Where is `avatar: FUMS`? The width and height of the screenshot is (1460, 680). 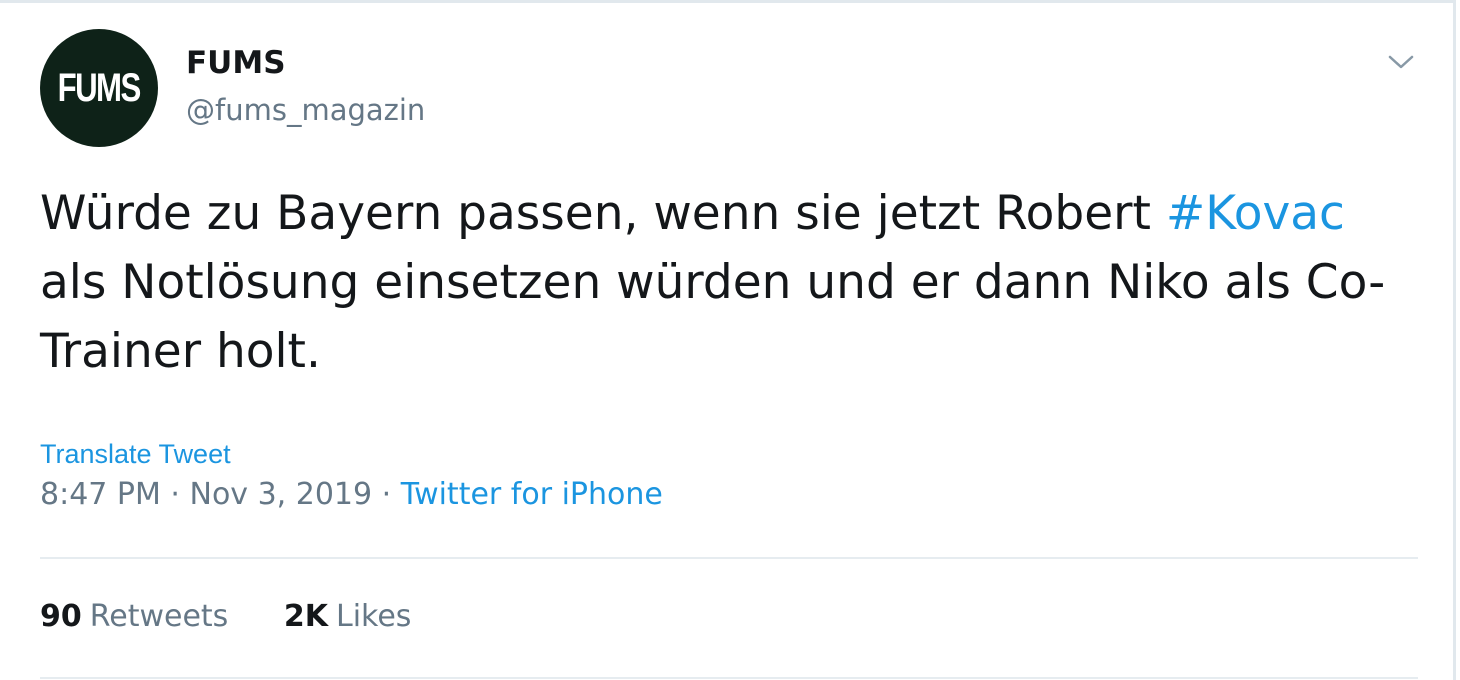
avatar: FUMS is located at coordinates (99, 88).